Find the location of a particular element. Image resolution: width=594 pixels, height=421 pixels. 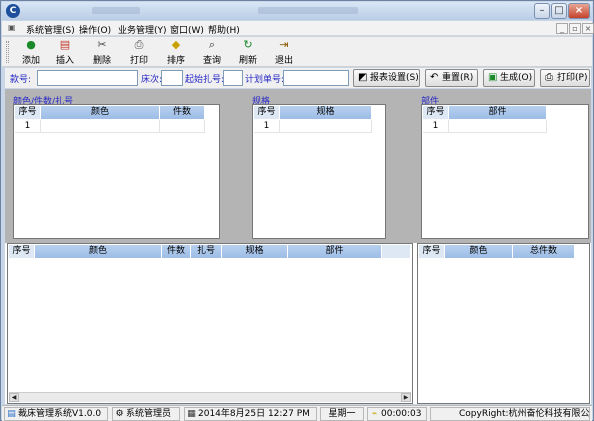

report-settings-label: 报表设置(S) is located at coordinates (394, 78).